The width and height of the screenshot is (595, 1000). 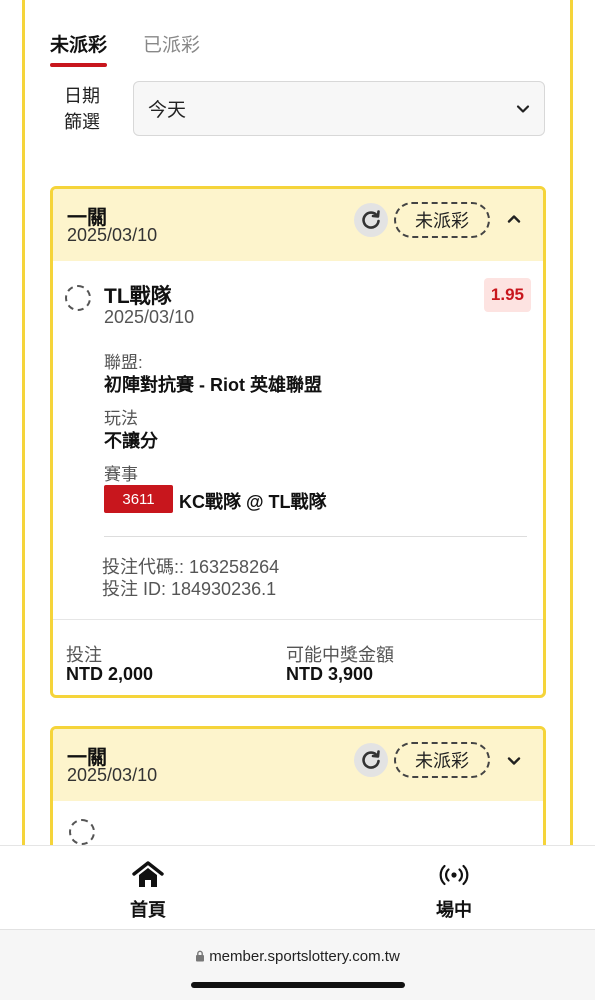 What do you see at coordinates (121, 474) in the screenshot?
I see `match-label: 賽事` at bounding box center [121, 474].